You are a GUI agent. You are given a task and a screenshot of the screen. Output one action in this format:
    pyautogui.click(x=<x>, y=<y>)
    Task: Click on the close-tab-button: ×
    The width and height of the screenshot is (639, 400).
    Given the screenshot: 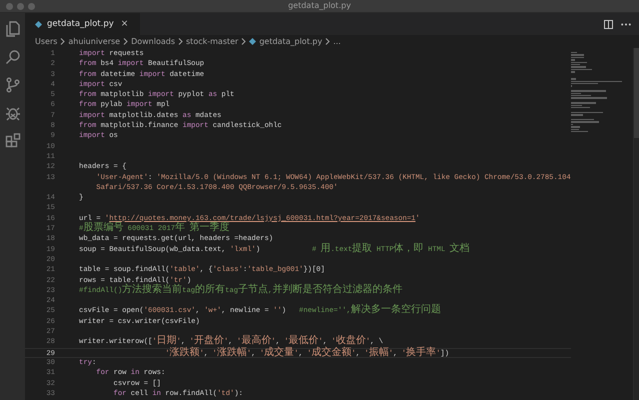 What is the action you would take?
    pyautogui.click(x=124, y=24)
    